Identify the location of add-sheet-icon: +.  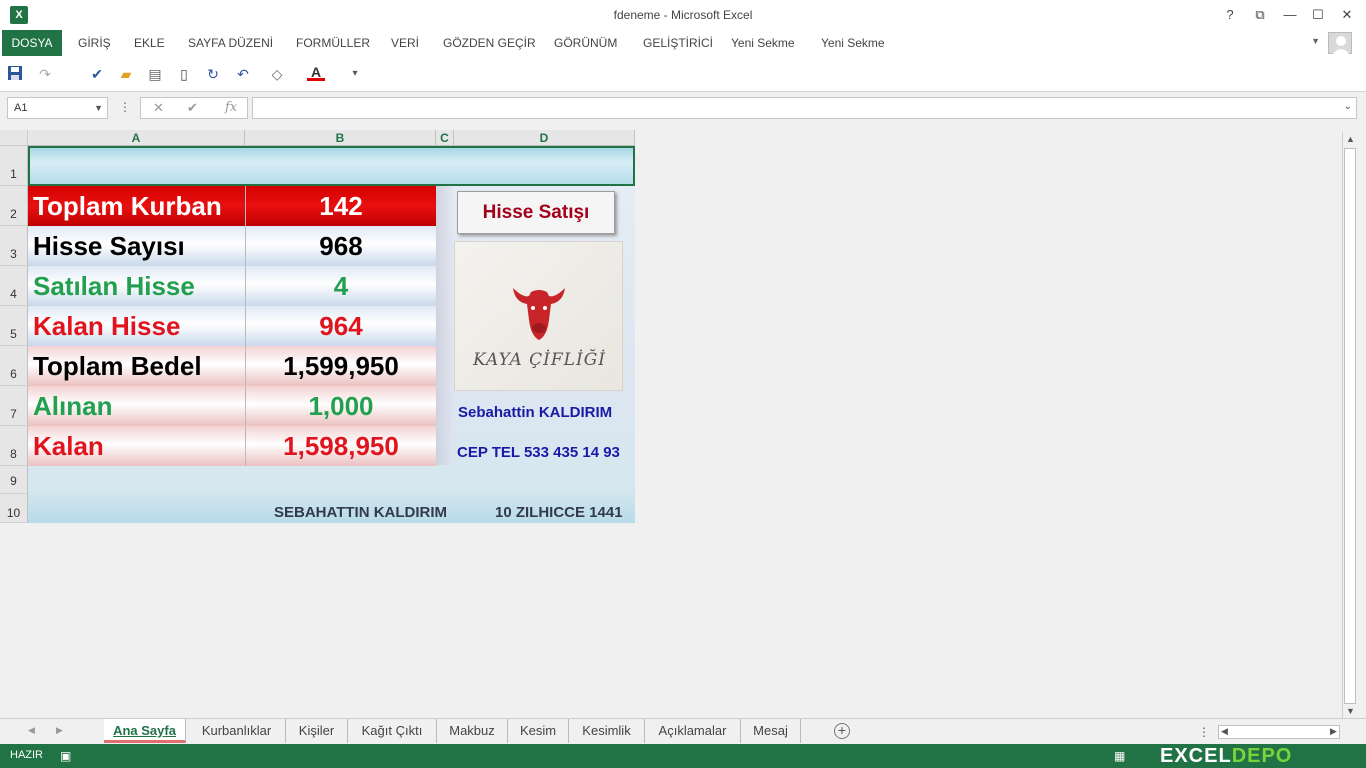
(842, 731).